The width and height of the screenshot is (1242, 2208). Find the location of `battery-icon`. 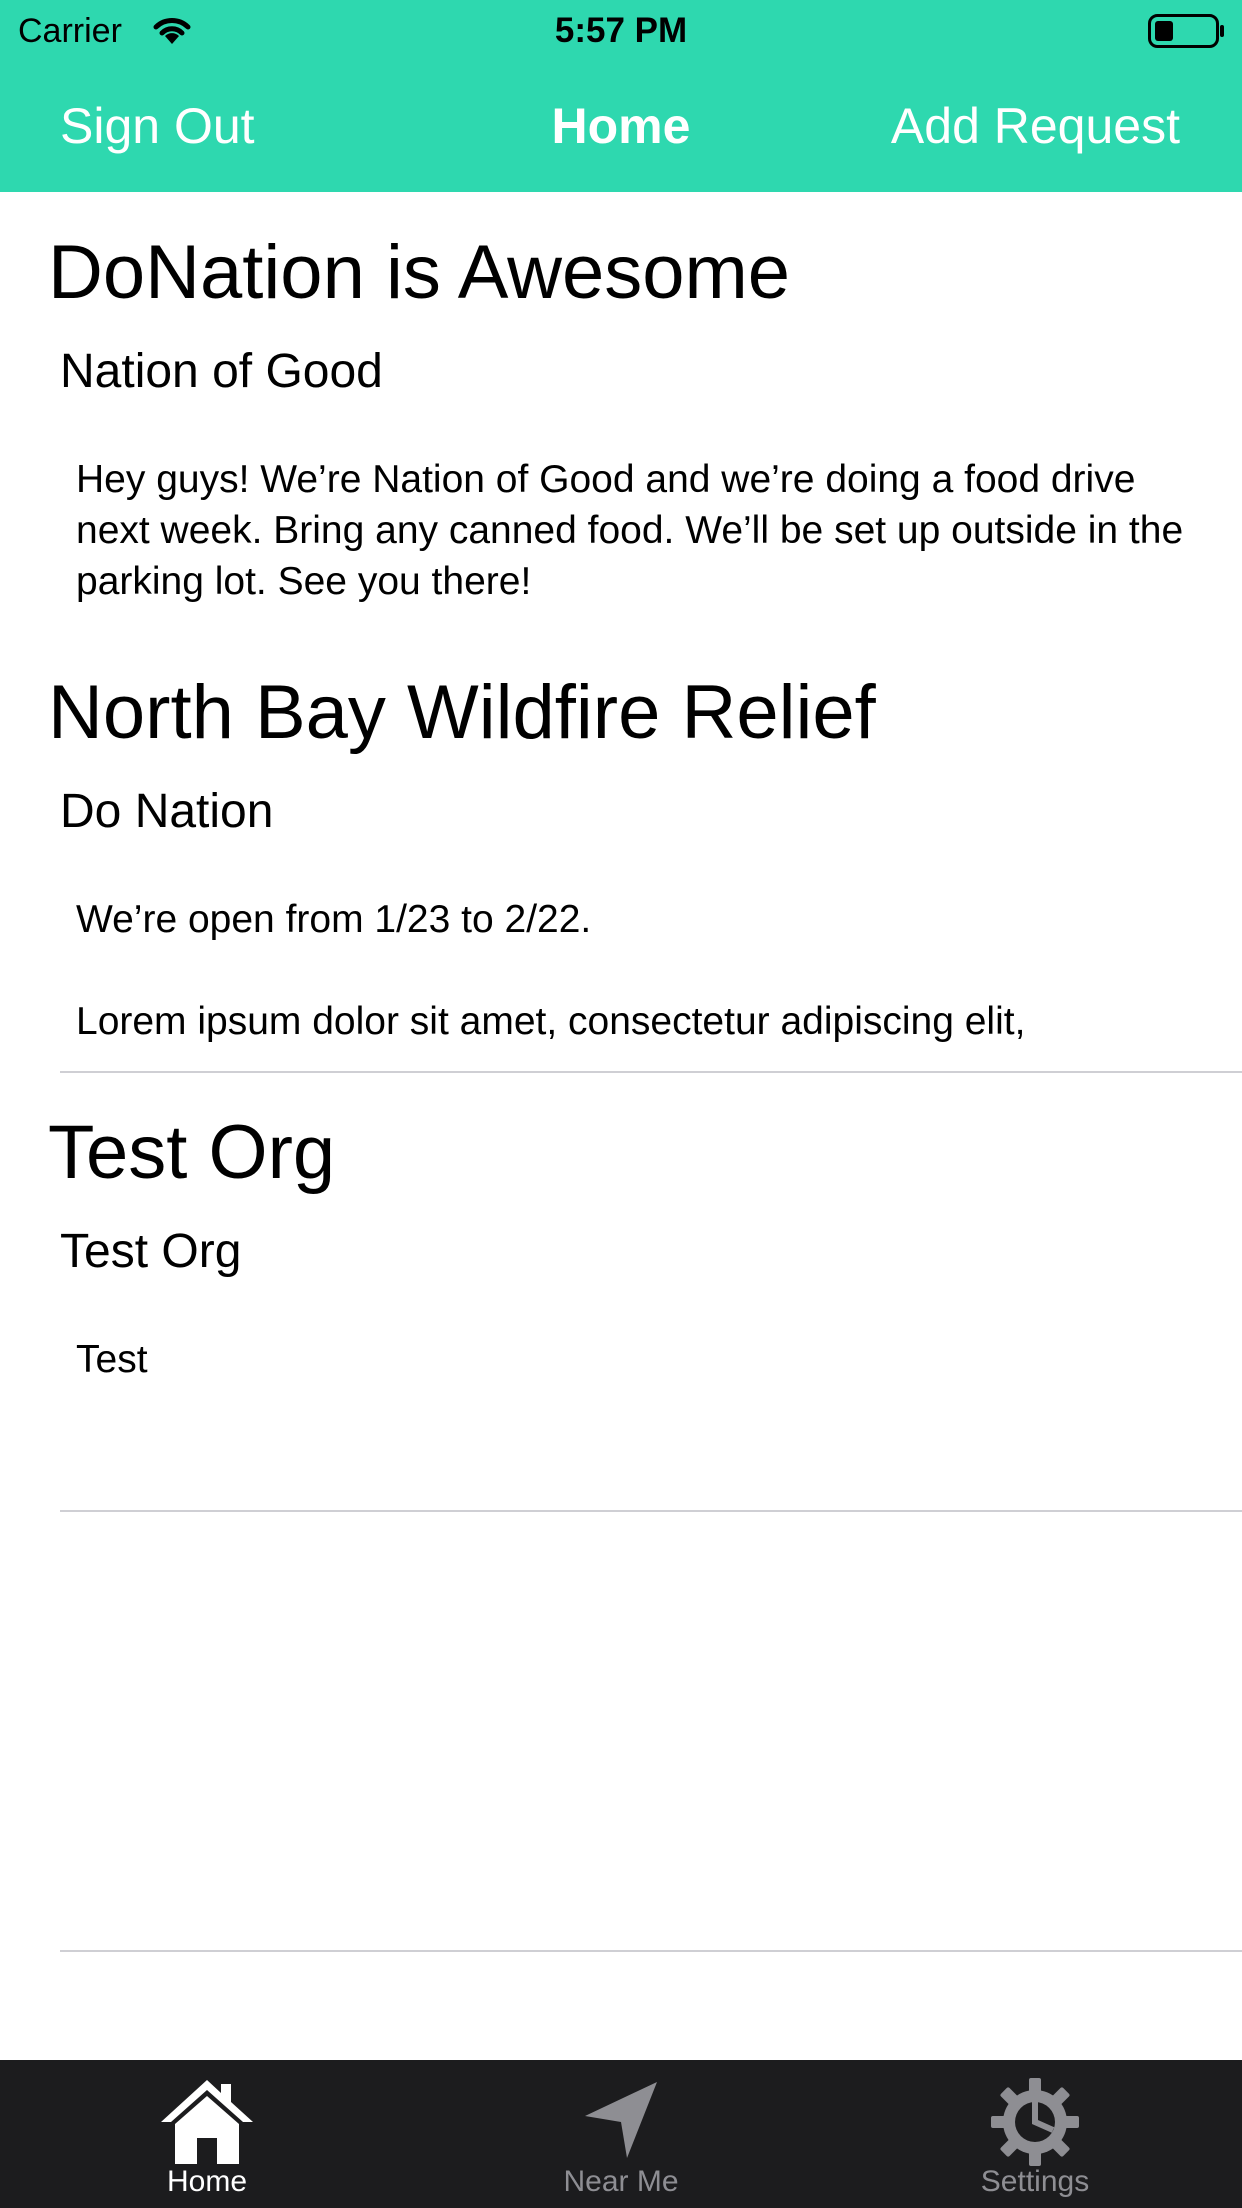

battery-icon is located at coordinates (1186, 31).